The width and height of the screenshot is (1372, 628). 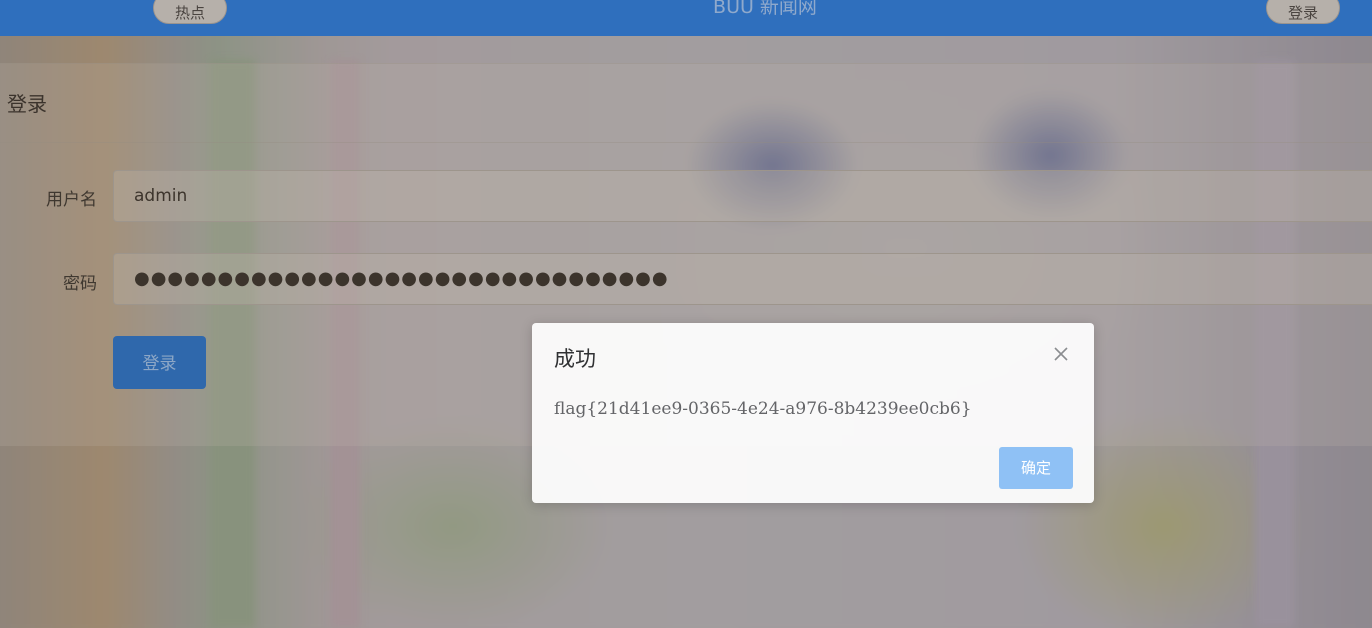 What do you see at coordinates (575, 359) in the screenshot?
I see `dialog-title: 成功` at bounding box center [575, 359].